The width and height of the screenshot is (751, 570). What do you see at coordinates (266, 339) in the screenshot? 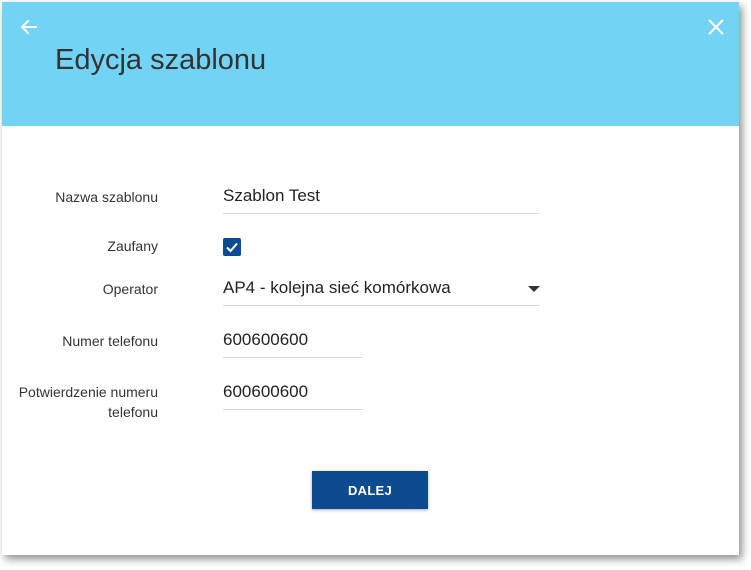
I see `phone-number-value: 600600600` at bounding box center [266, 339].